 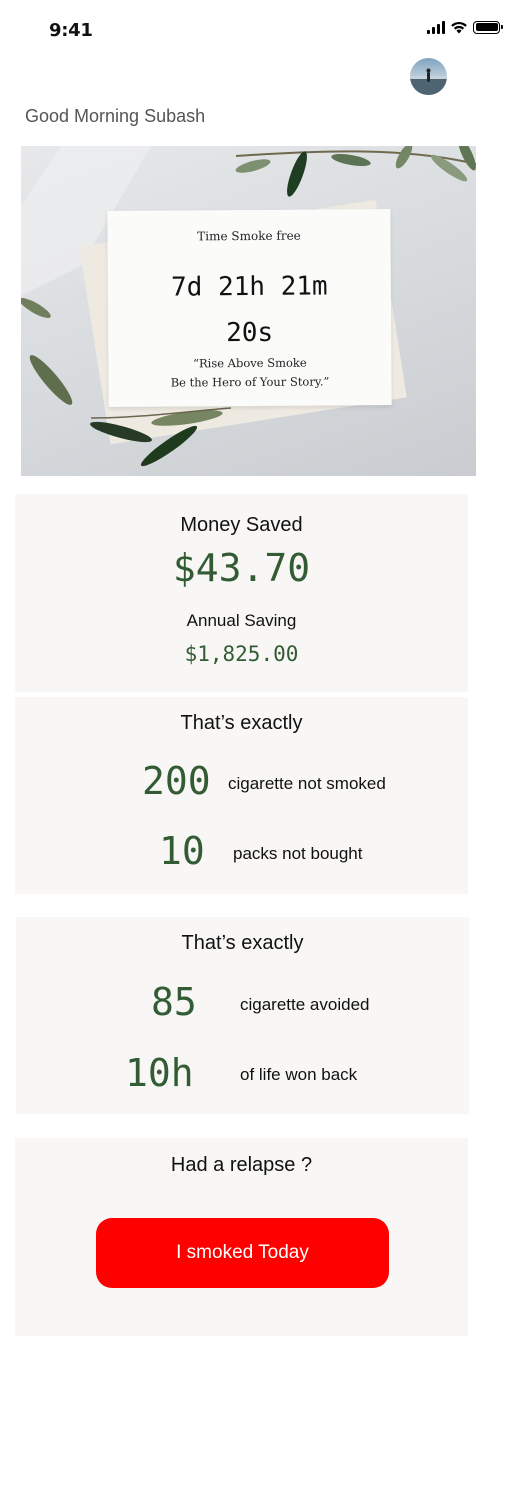 I want to click on stat-label: packs not bought, so click(x=298, y=853).